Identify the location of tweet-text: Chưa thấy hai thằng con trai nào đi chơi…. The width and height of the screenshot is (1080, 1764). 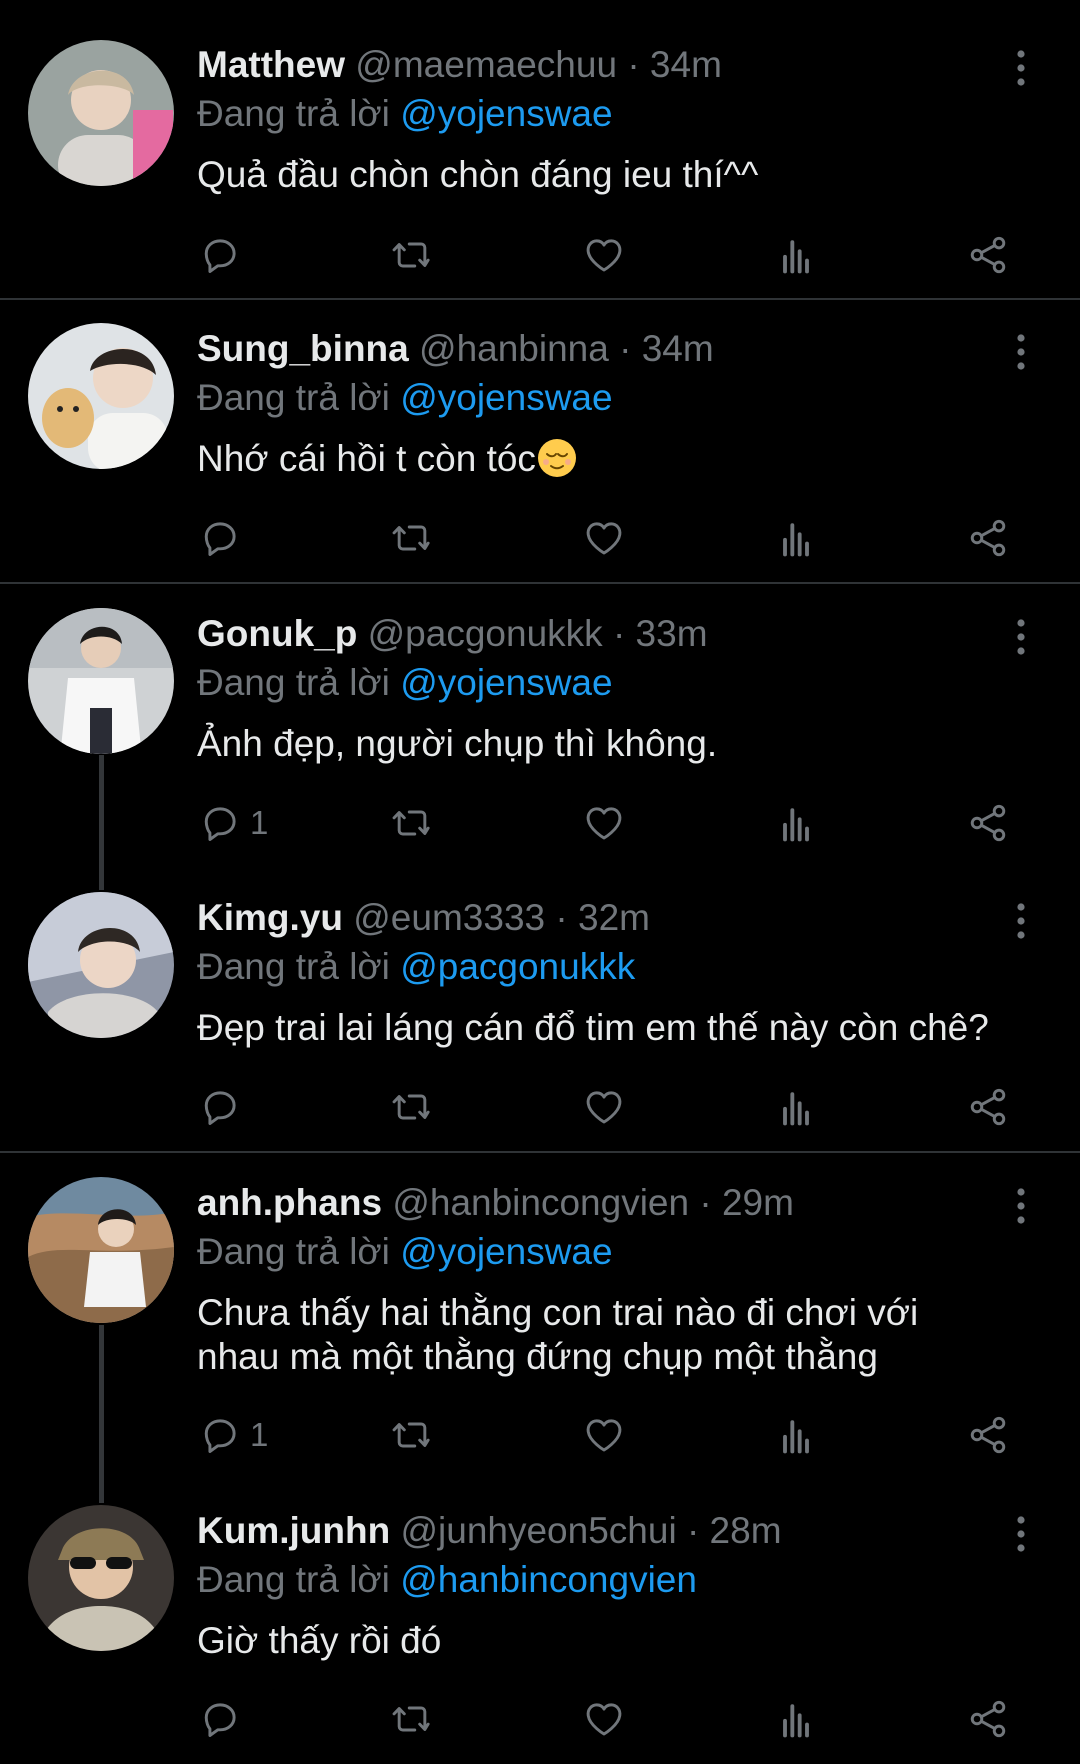
(558, 1334).